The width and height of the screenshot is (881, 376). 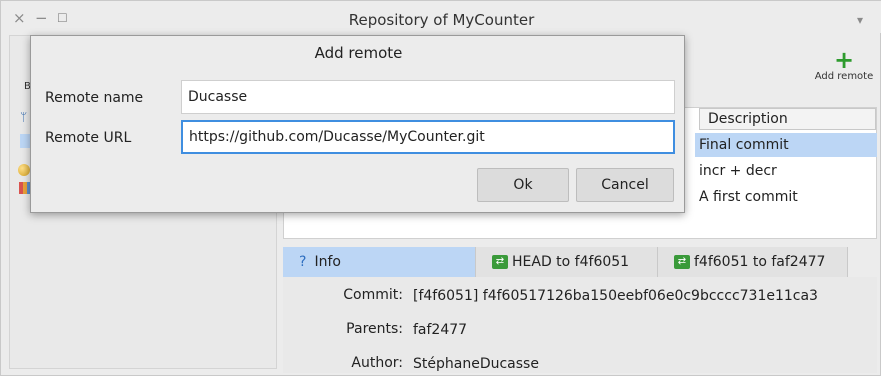 I want to click on commit-row: incr + decr, so click(x=786, y=171).